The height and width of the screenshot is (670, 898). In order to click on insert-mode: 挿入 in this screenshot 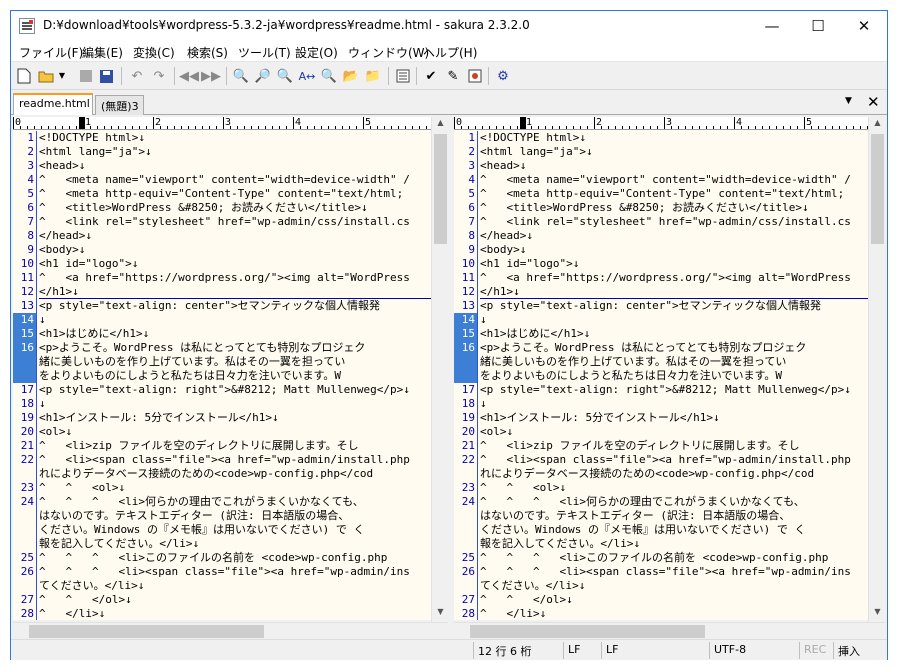, I will do `click(853, 650)`.